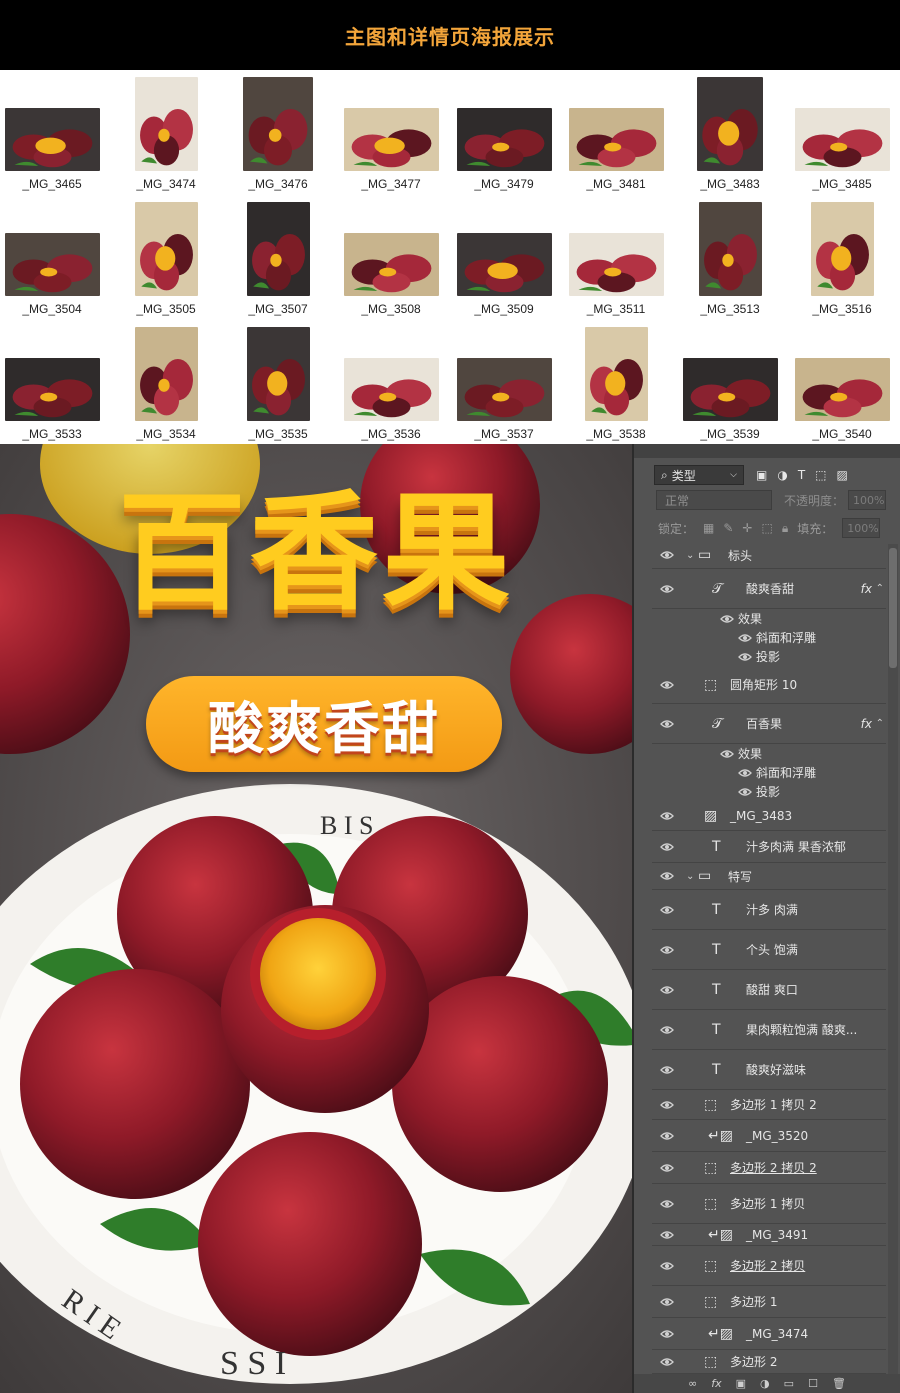 This screenshot has height=1393, width=900. What do you see at coordinates (740, 876) in the screenshot?
I see `layer-name: 特写` at bounding box center [740, 876].